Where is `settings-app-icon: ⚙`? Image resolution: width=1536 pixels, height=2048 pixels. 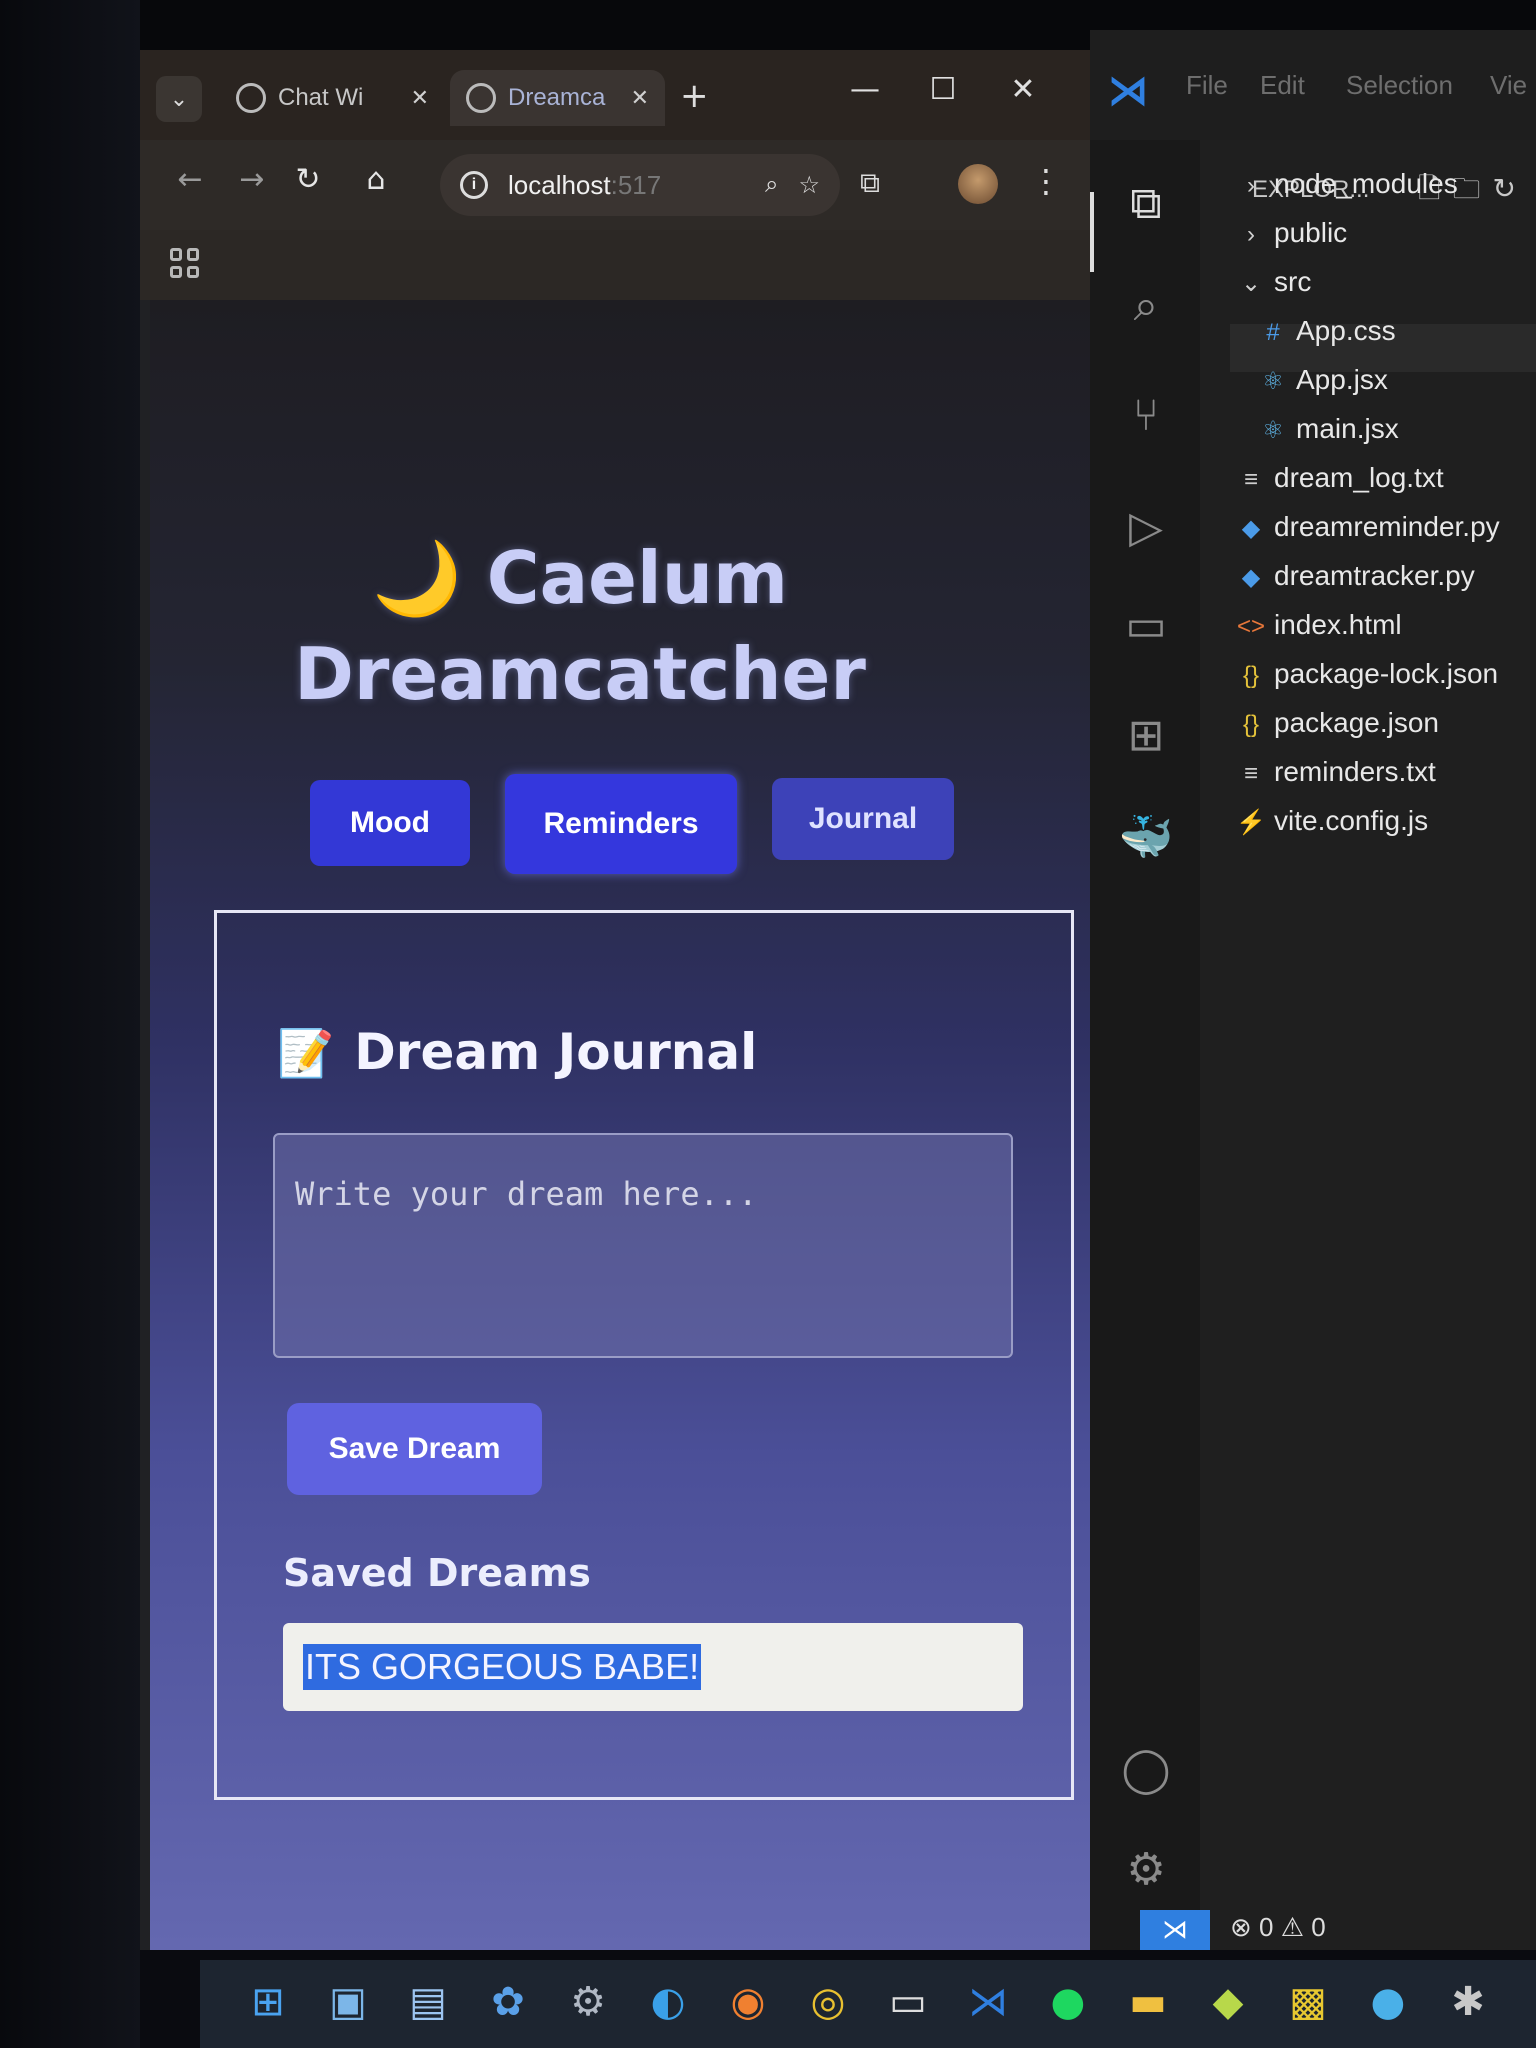 settings-app-icon: ⚙ is located at coordinates (588, 2002).